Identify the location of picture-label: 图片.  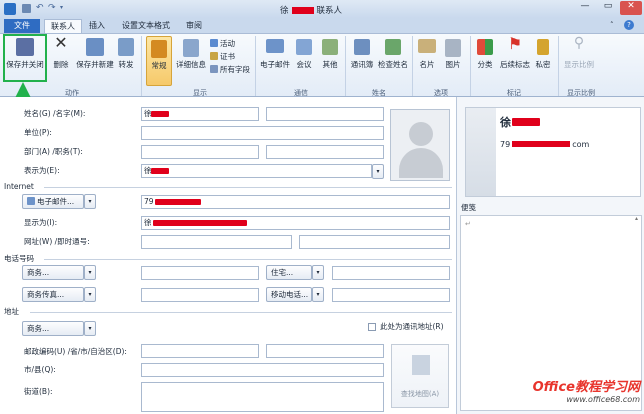
(453, 64).